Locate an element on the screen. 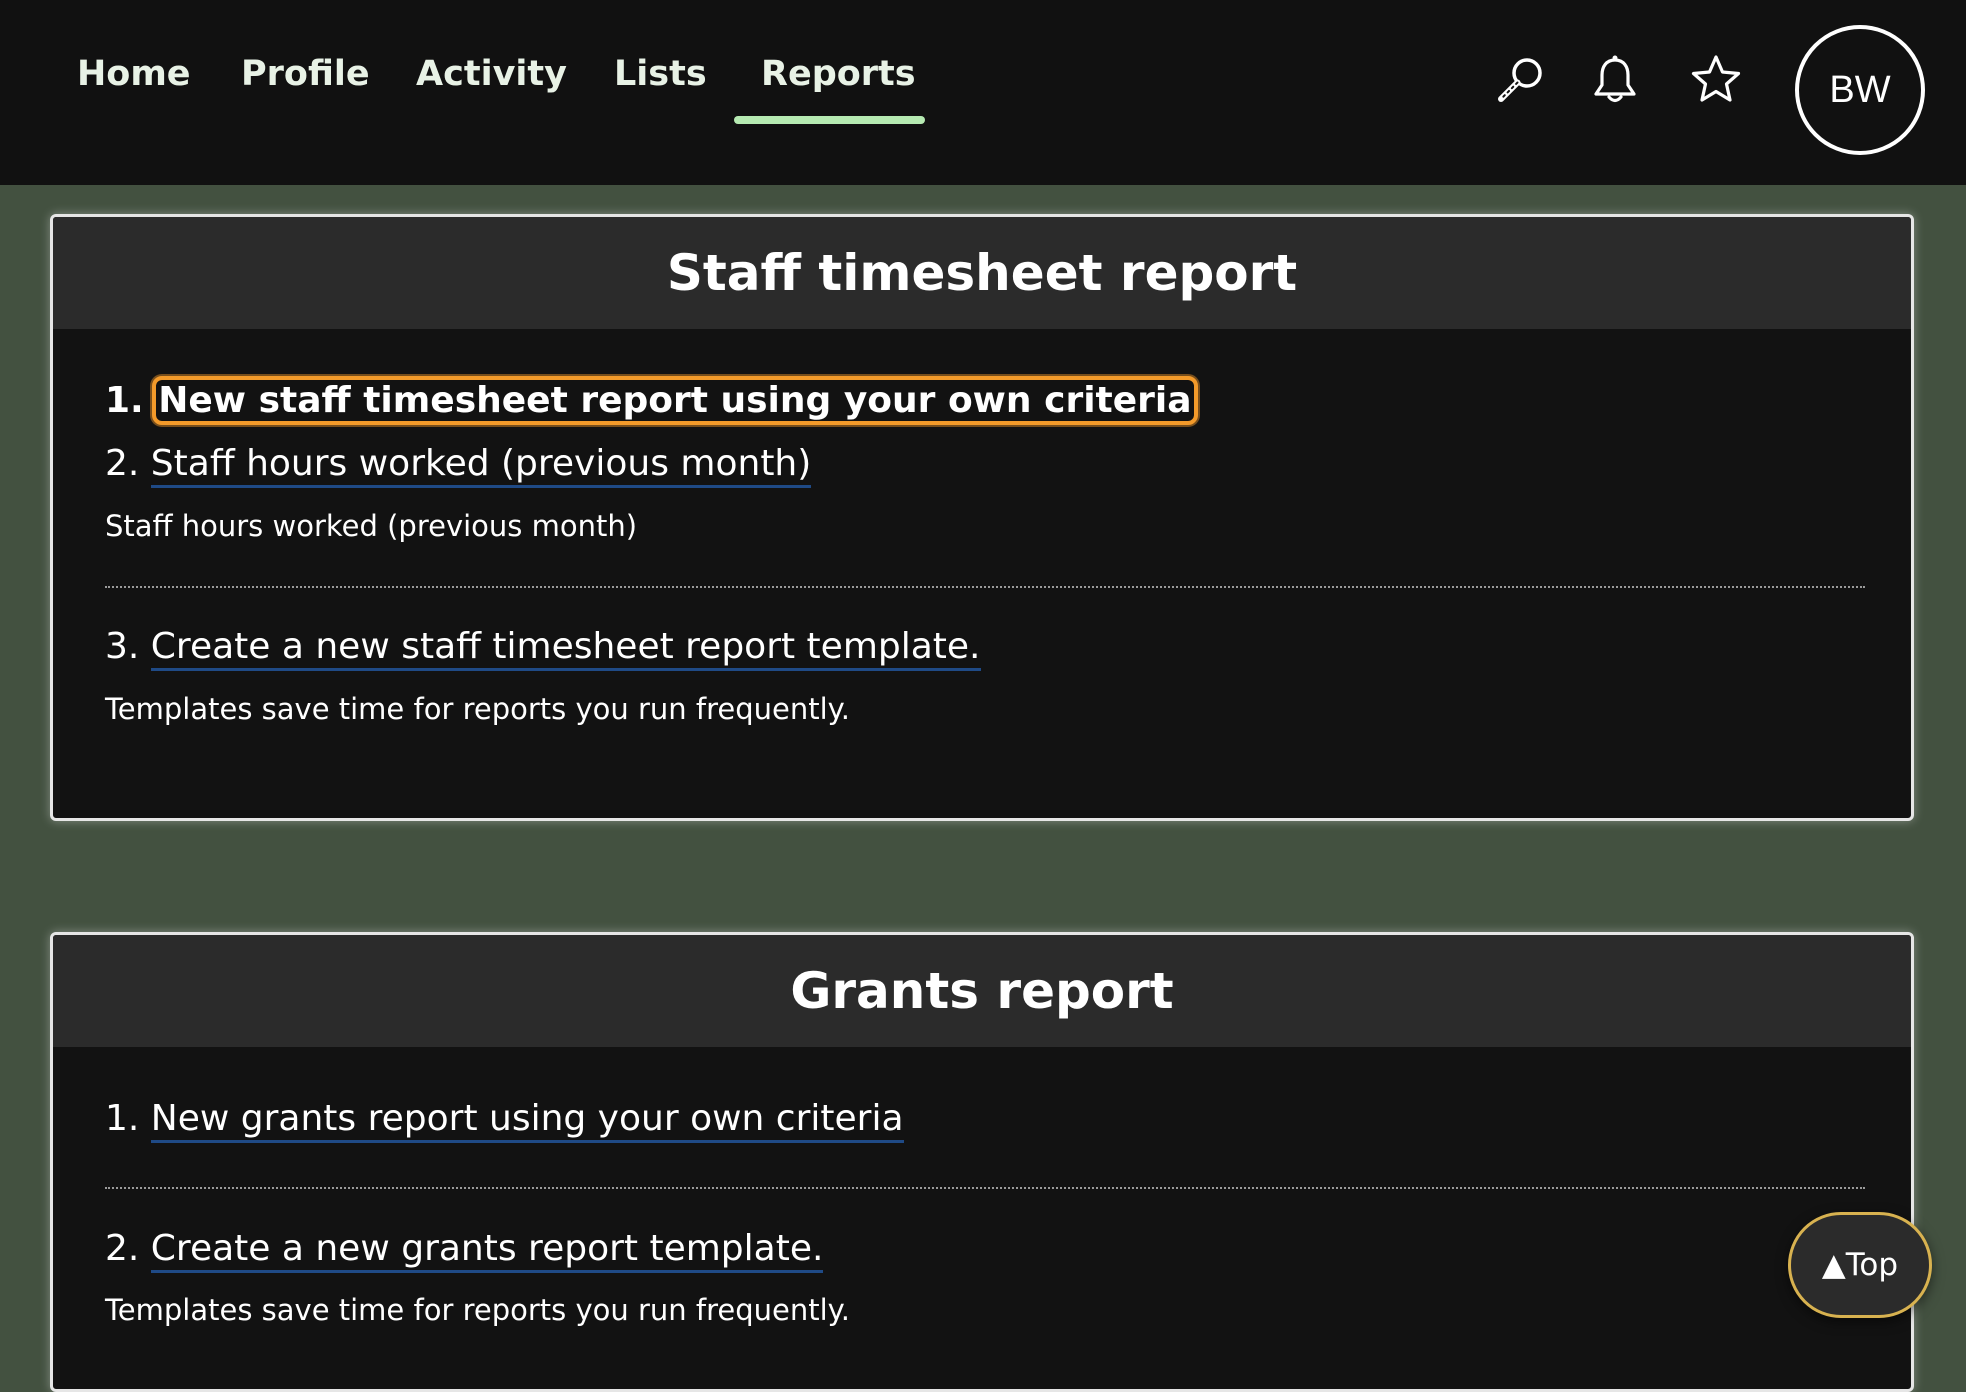  panel-title: Grants report is located at coordinates (982, 991).